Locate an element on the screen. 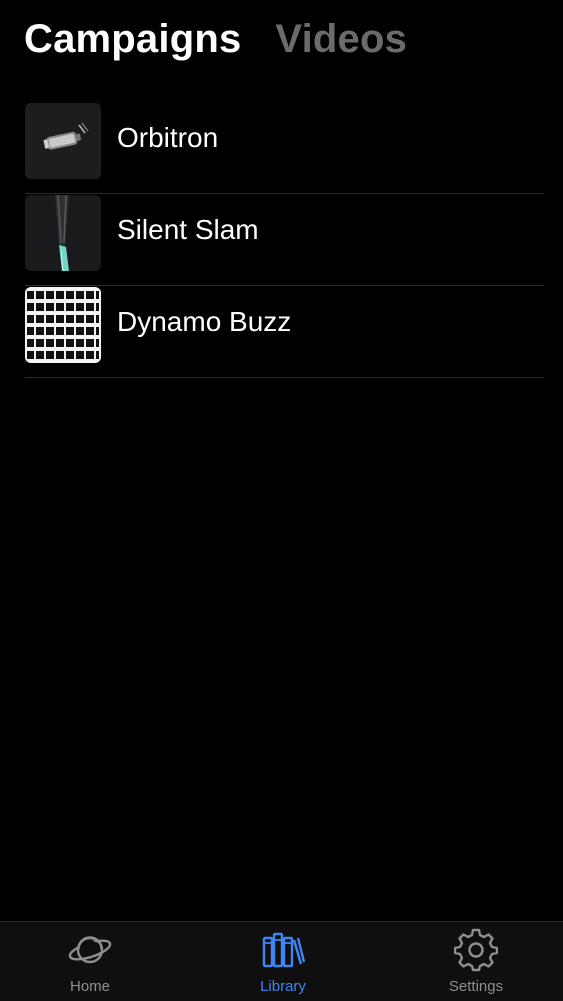 Image resolution: width=563 pixels, height=1001 pixels. books-icon is located at coordinates (283, 950).